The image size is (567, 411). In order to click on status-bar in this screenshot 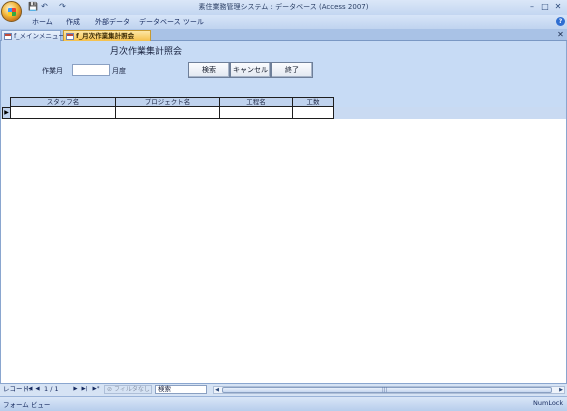, I will do `click(283, 403)`.